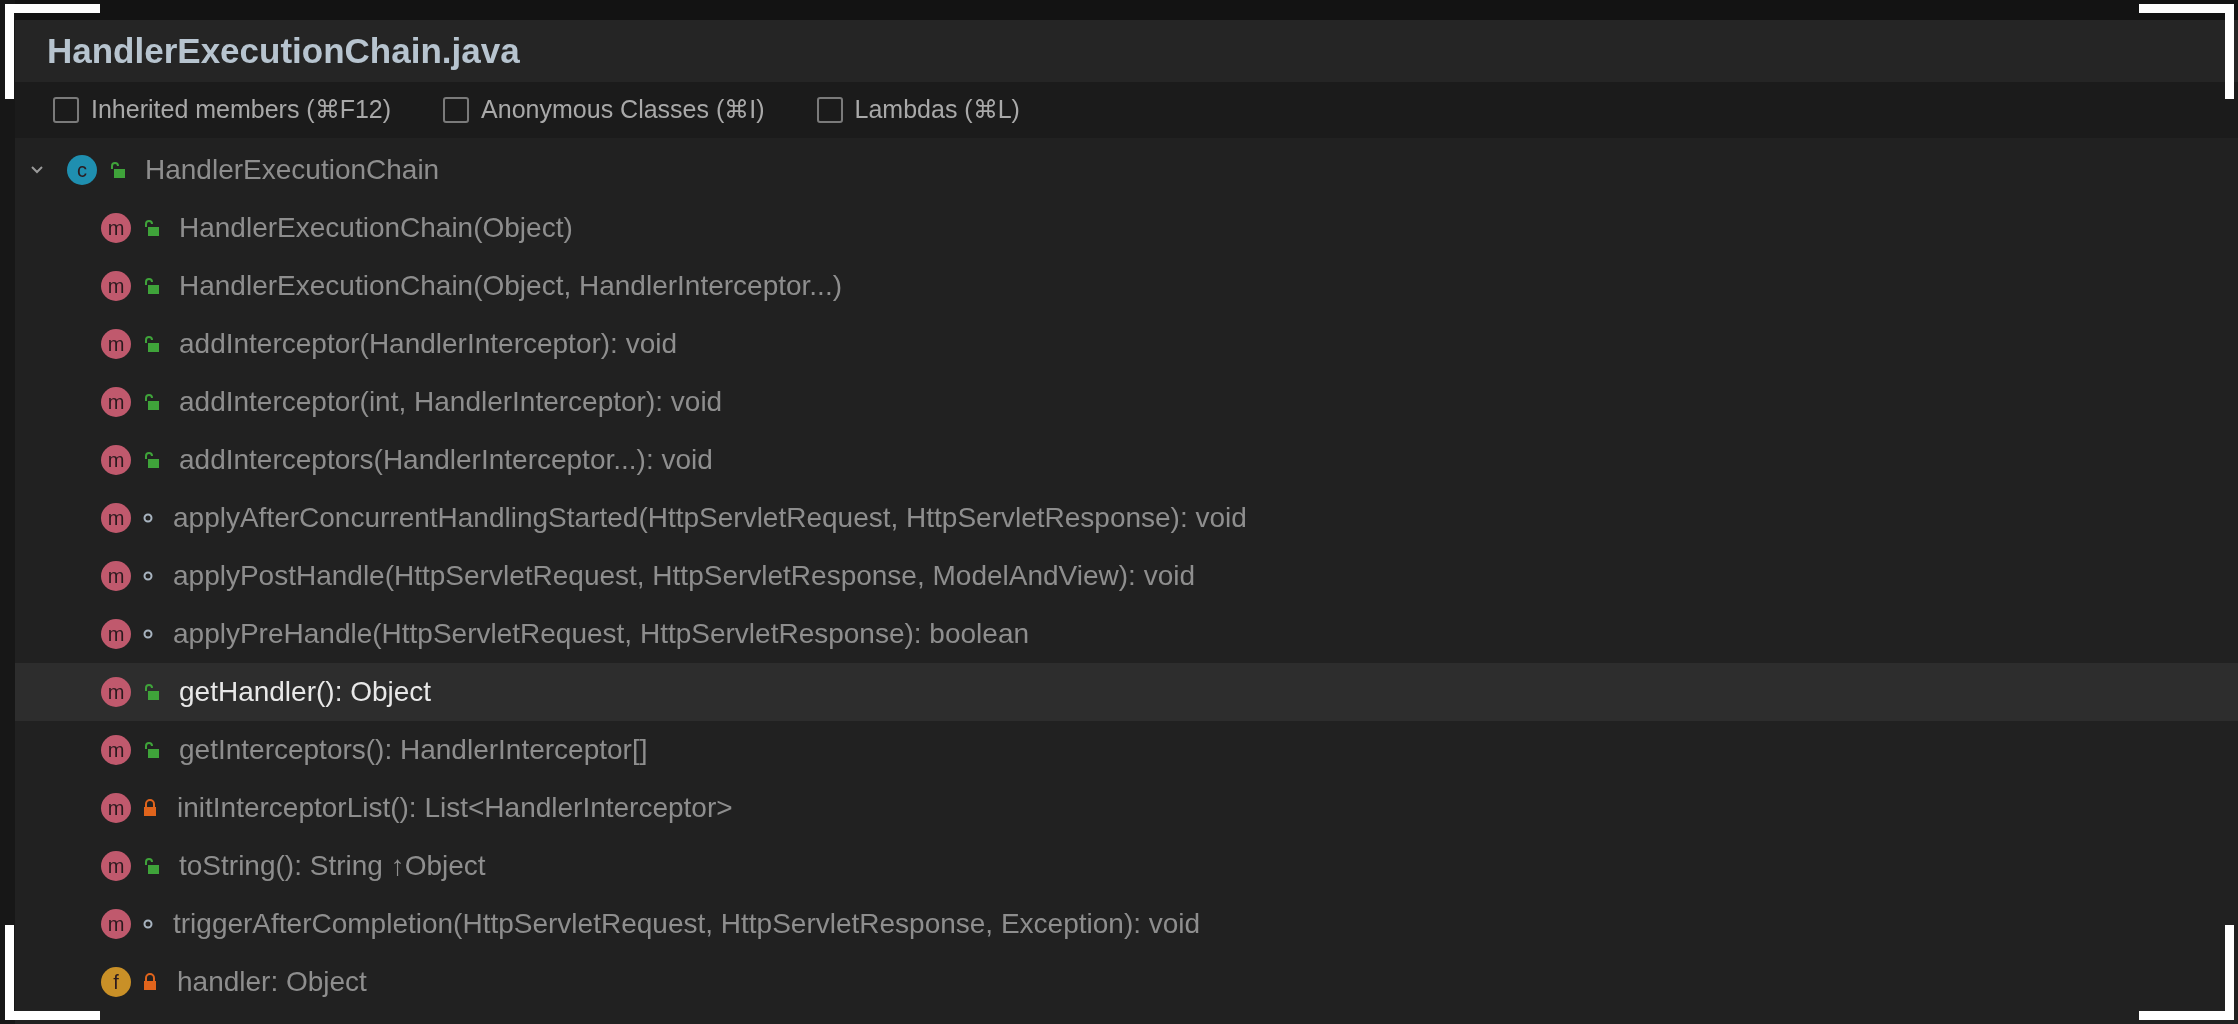 The width and height of the screenshot is (2238, 1024). I want to click on filter-checkbox: Inherited members (⌘F12), so click(222, 110).